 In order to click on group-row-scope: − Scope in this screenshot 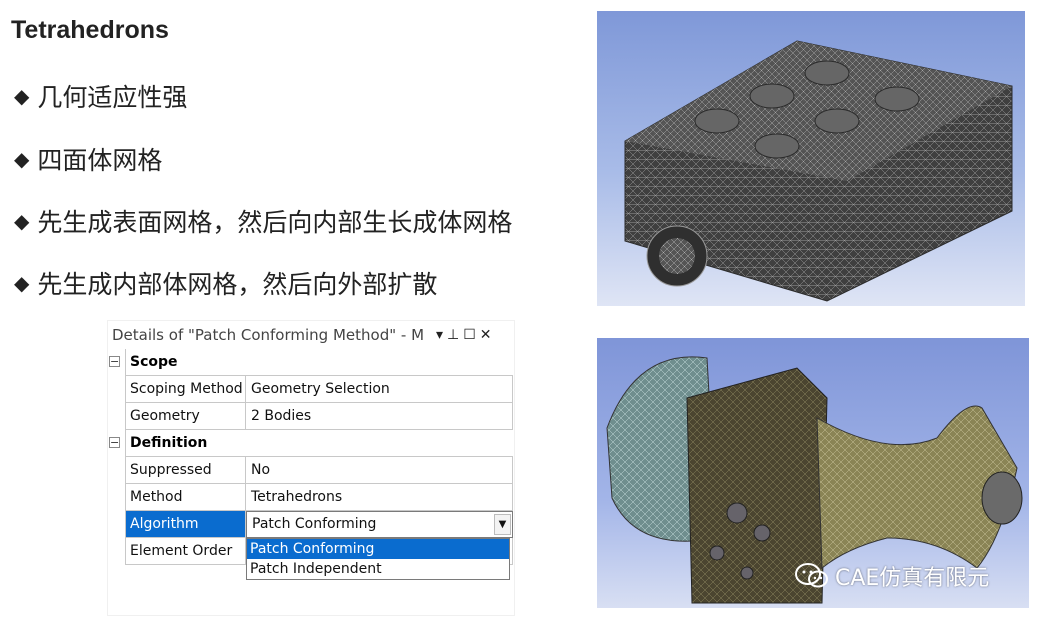, I will do `click(310, 362)`.